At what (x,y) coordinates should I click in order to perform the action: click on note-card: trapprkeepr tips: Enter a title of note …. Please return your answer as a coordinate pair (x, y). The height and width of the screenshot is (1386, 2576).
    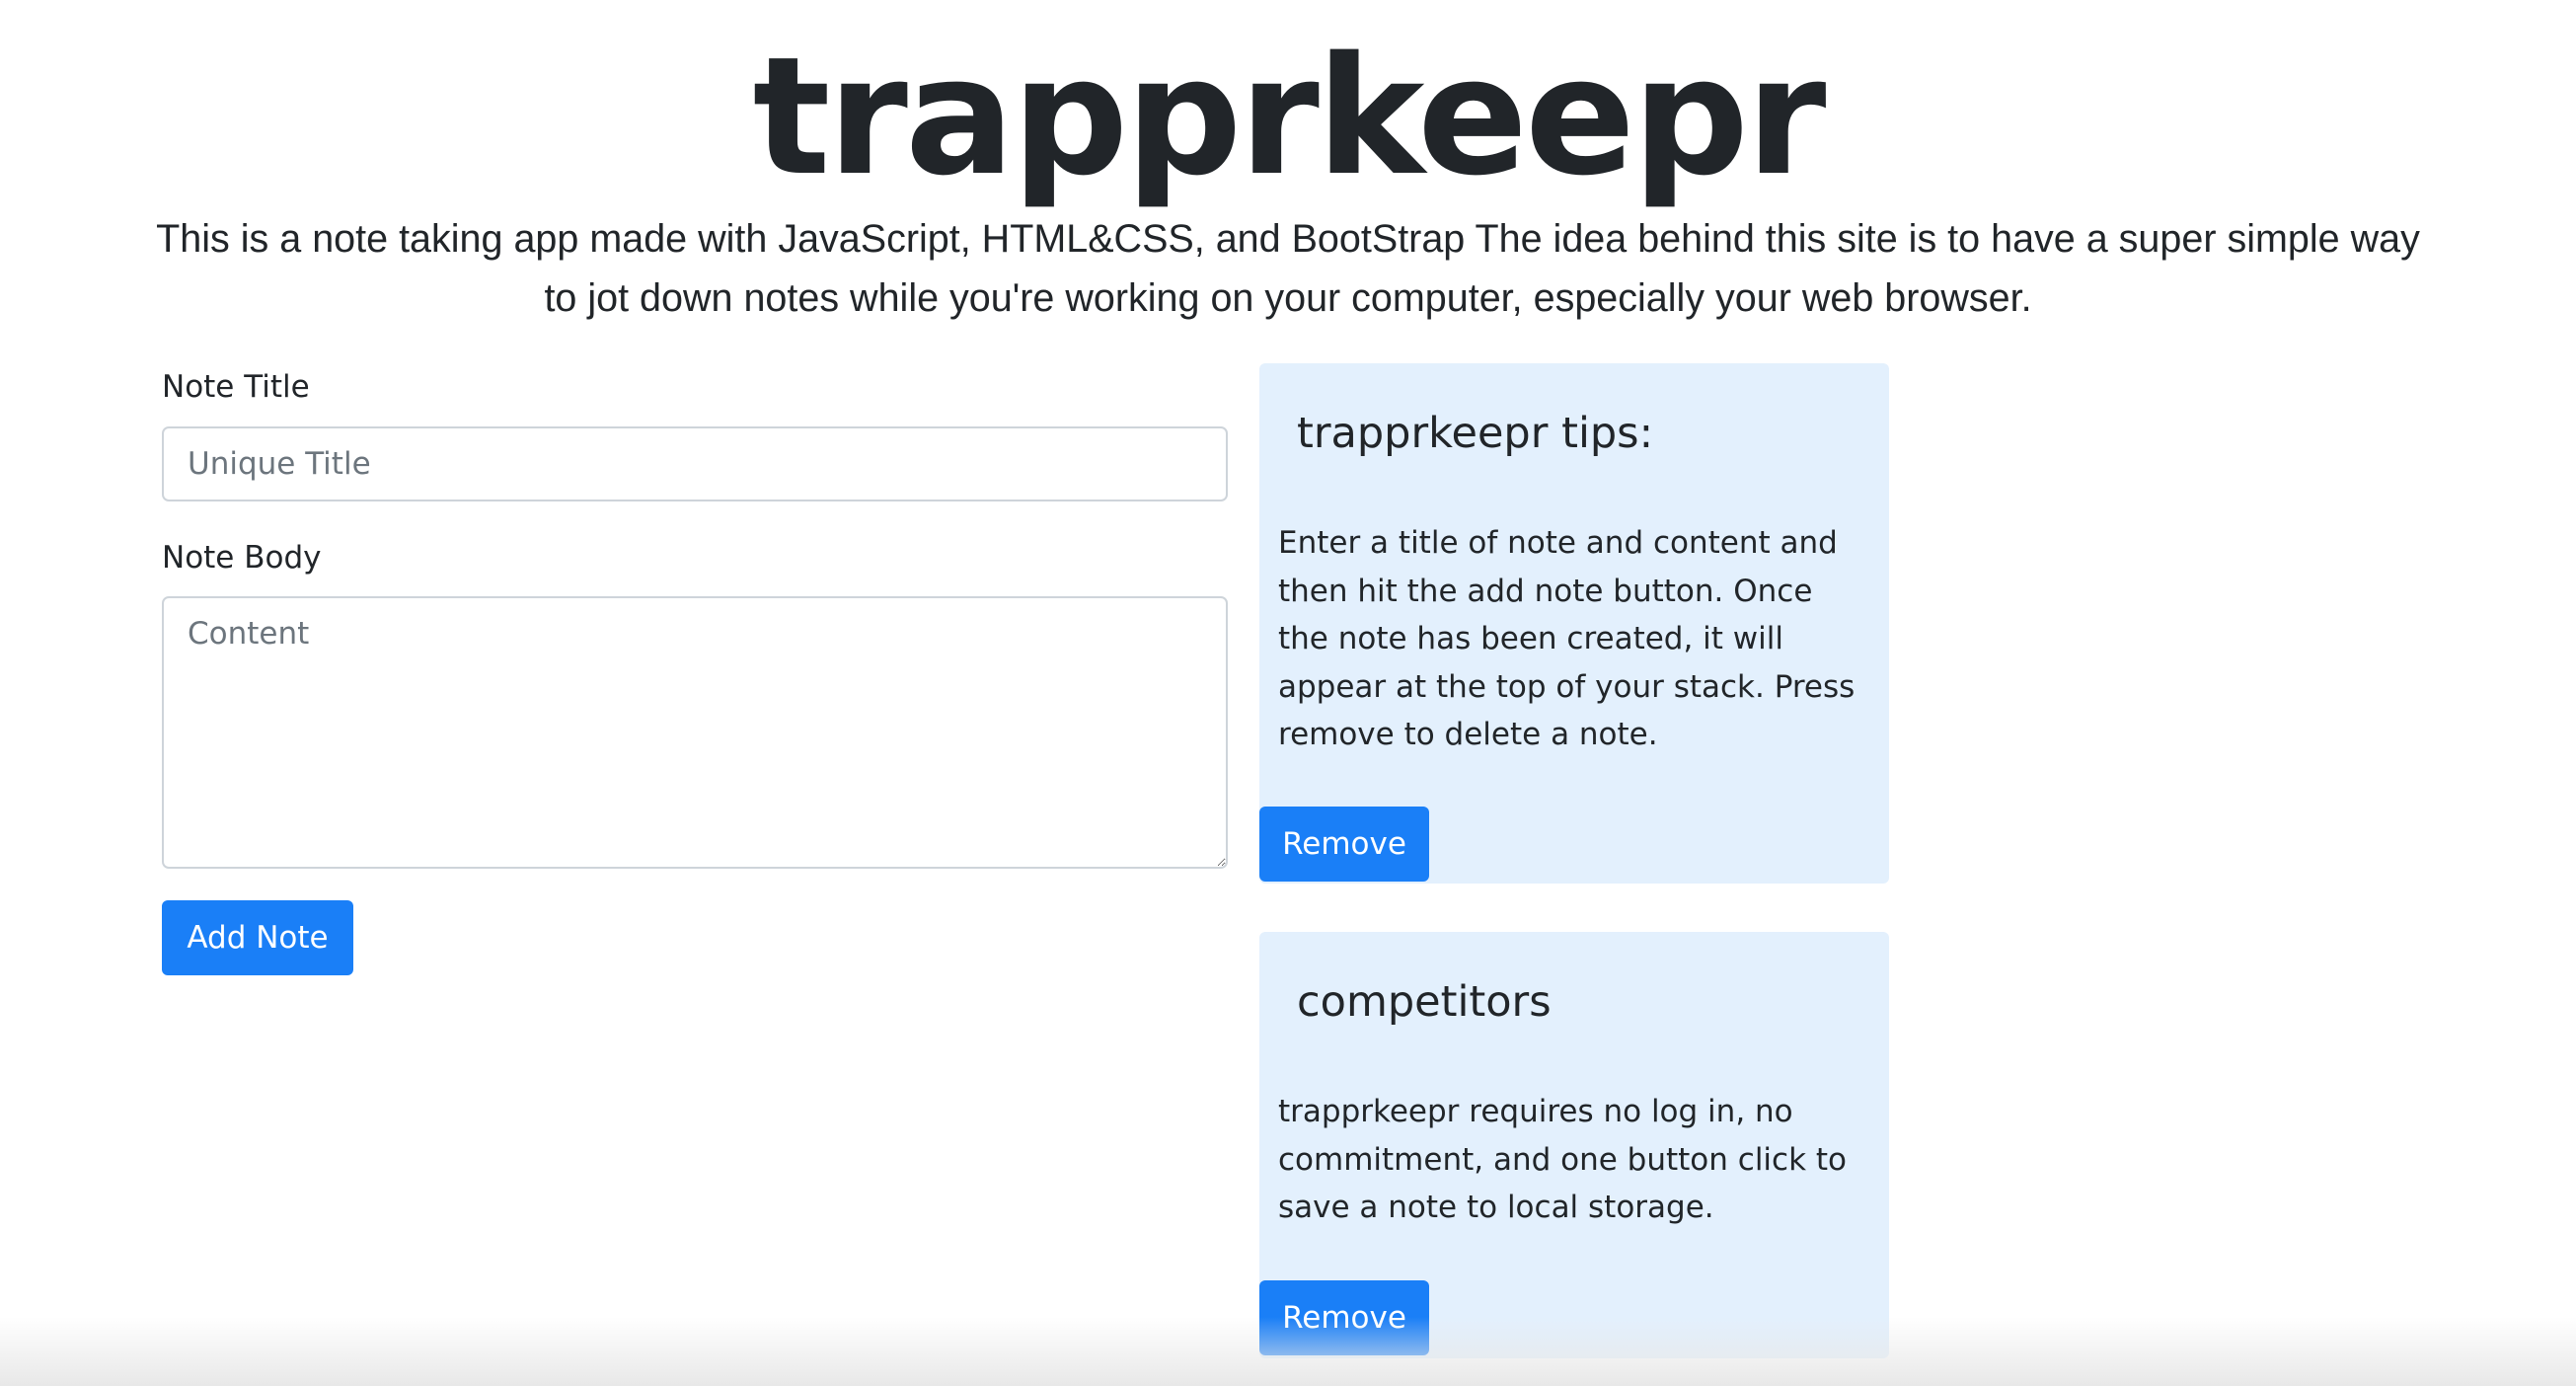
    Looking at the image, I should click on (1574, 623).